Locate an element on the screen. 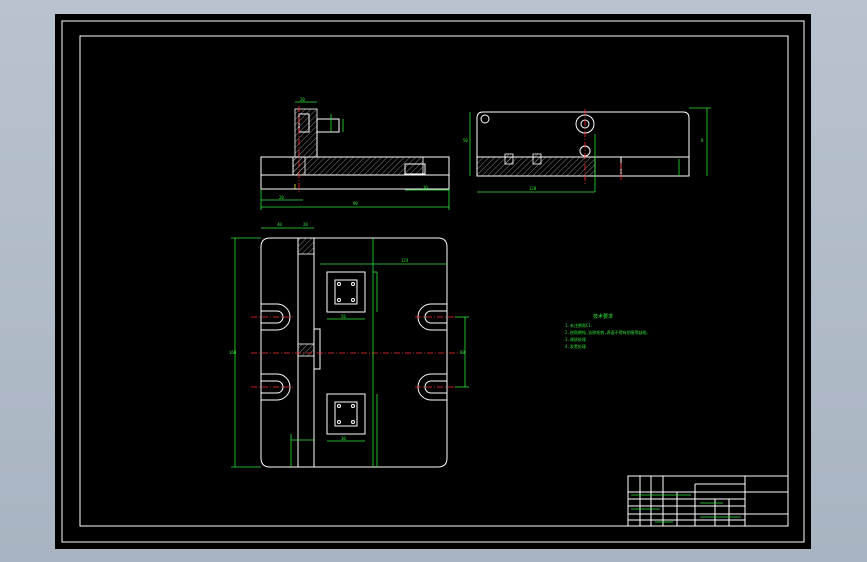 The width and height of the screenshot is (867, 562). dim-plan-center: 60 is located at coordinates (462, 352).